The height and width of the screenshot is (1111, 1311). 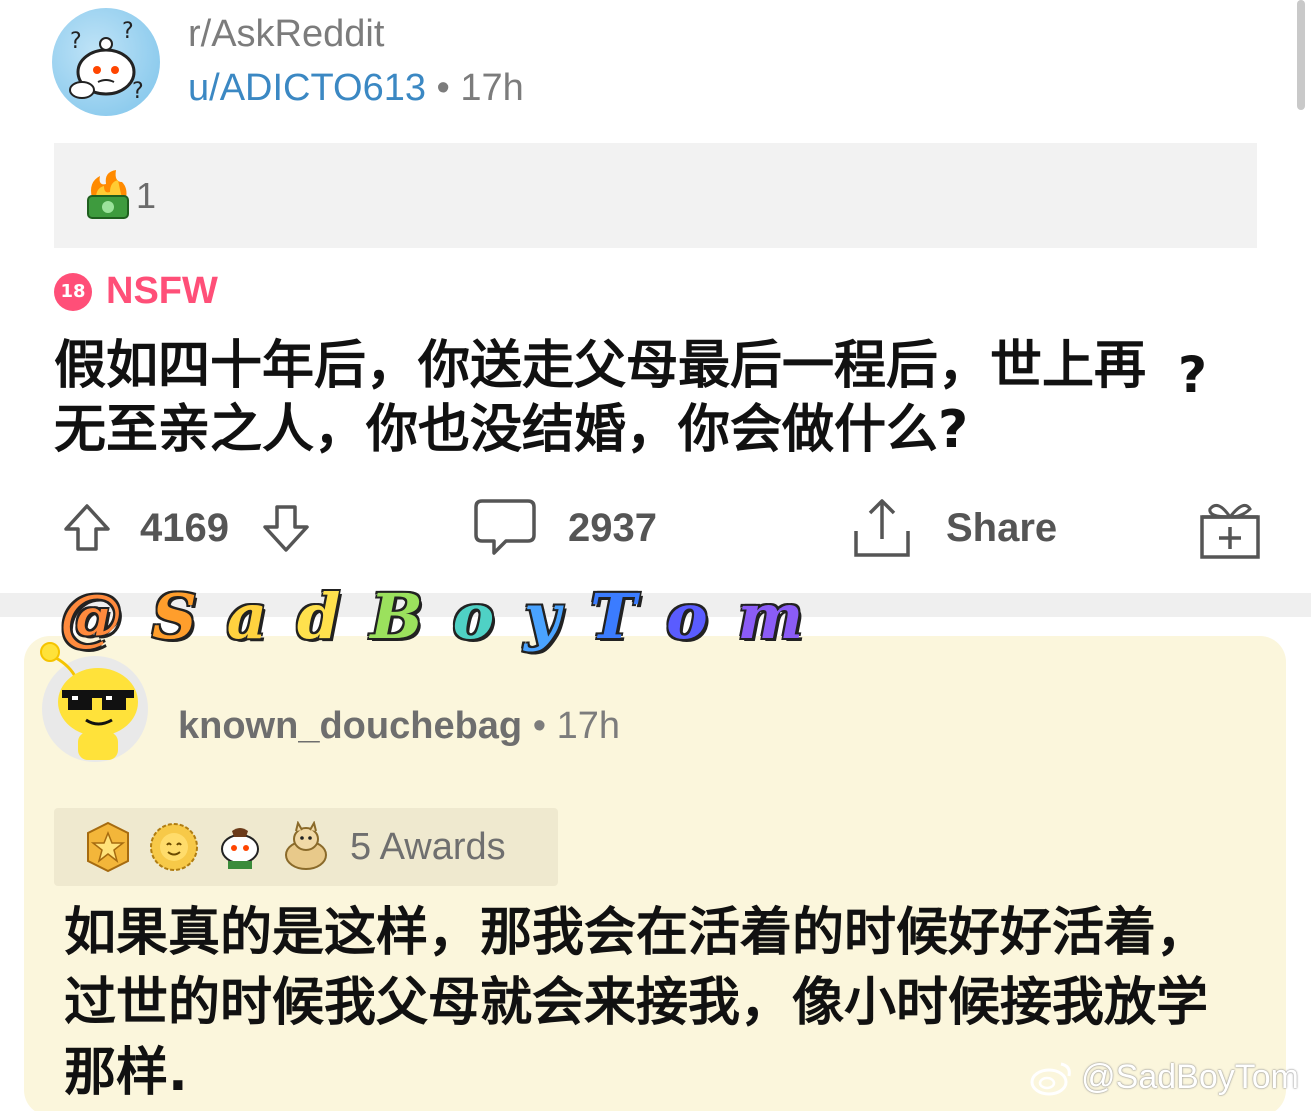 I want to click on comment-username: known_douchebag, so click(x=350, y=726).